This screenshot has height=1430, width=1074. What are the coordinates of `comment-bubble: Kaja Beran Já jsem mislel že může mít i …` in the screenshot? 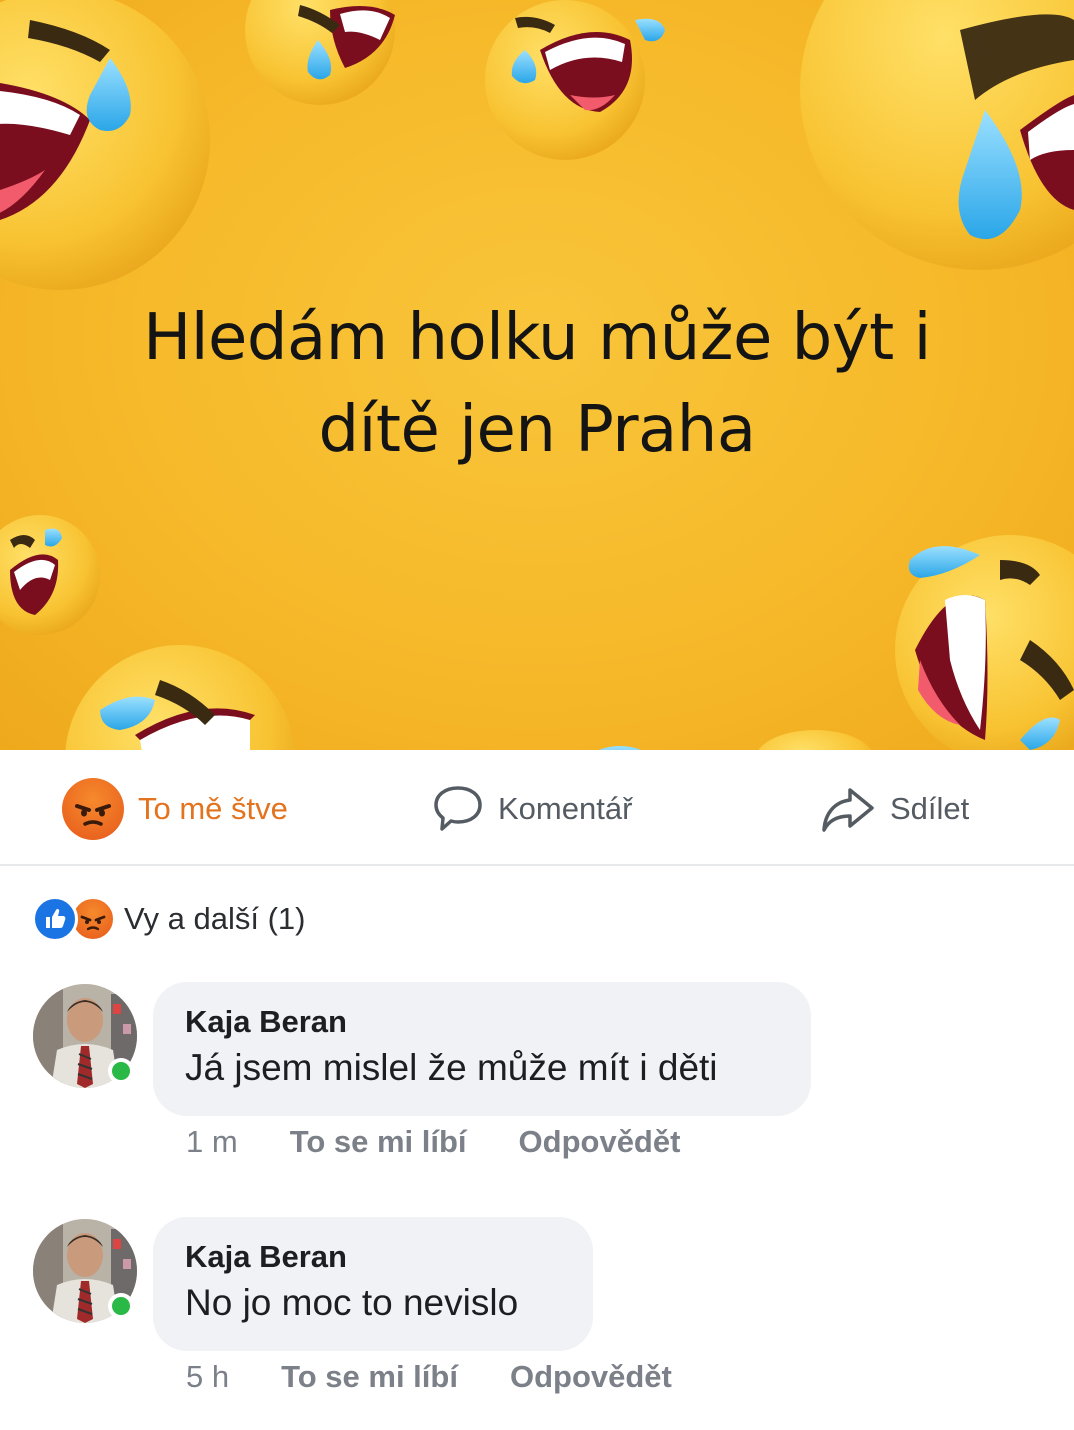 It's located at (482, 1049).